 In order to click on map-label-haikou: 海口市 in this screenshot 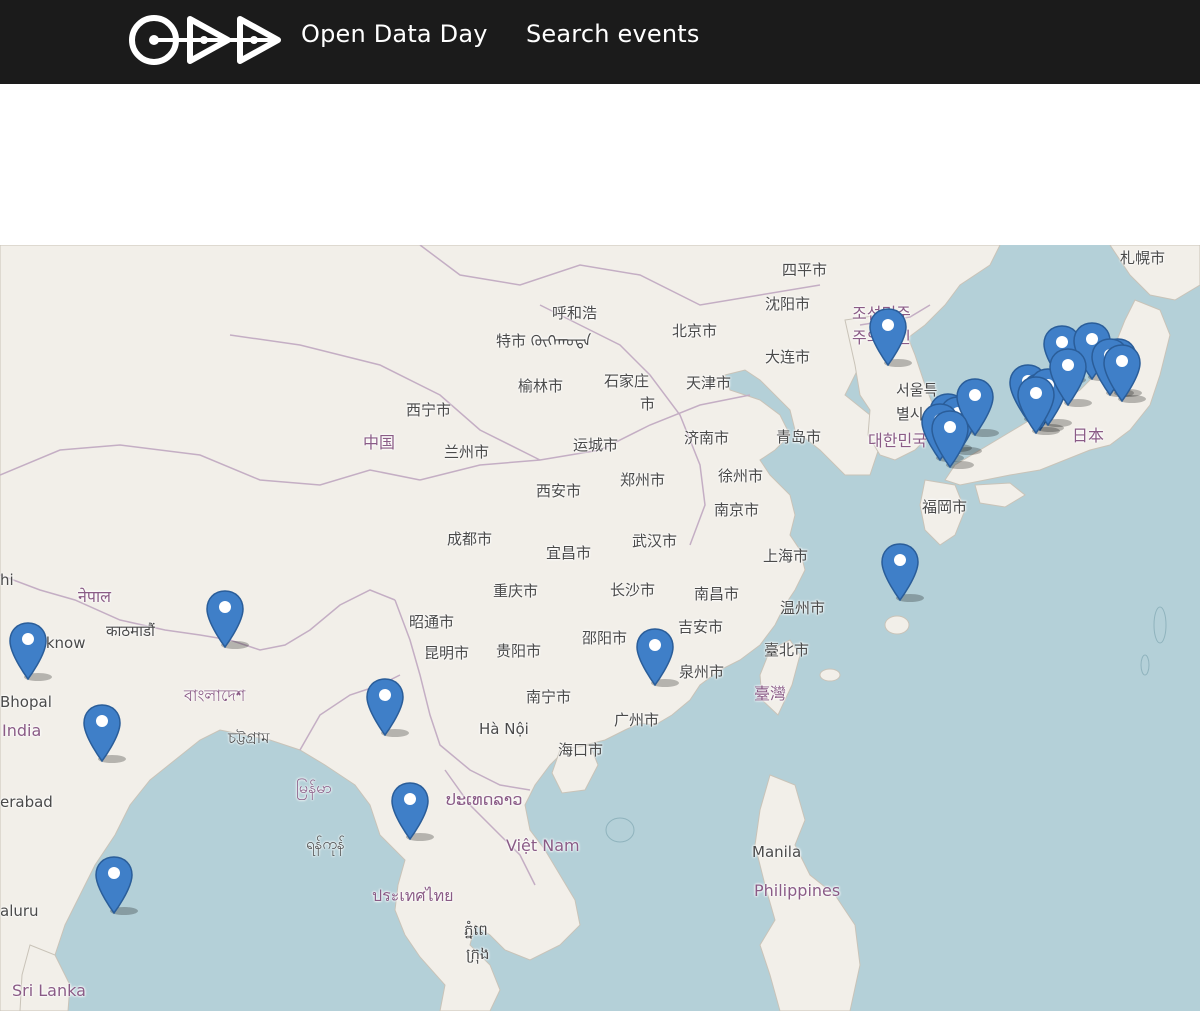, I will do `click(581, 750)`.